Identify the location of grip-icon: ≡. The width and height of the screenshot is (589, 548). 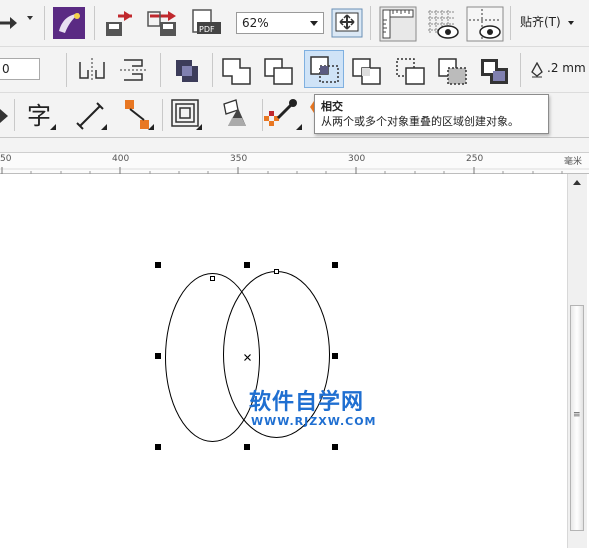
(577, 415).